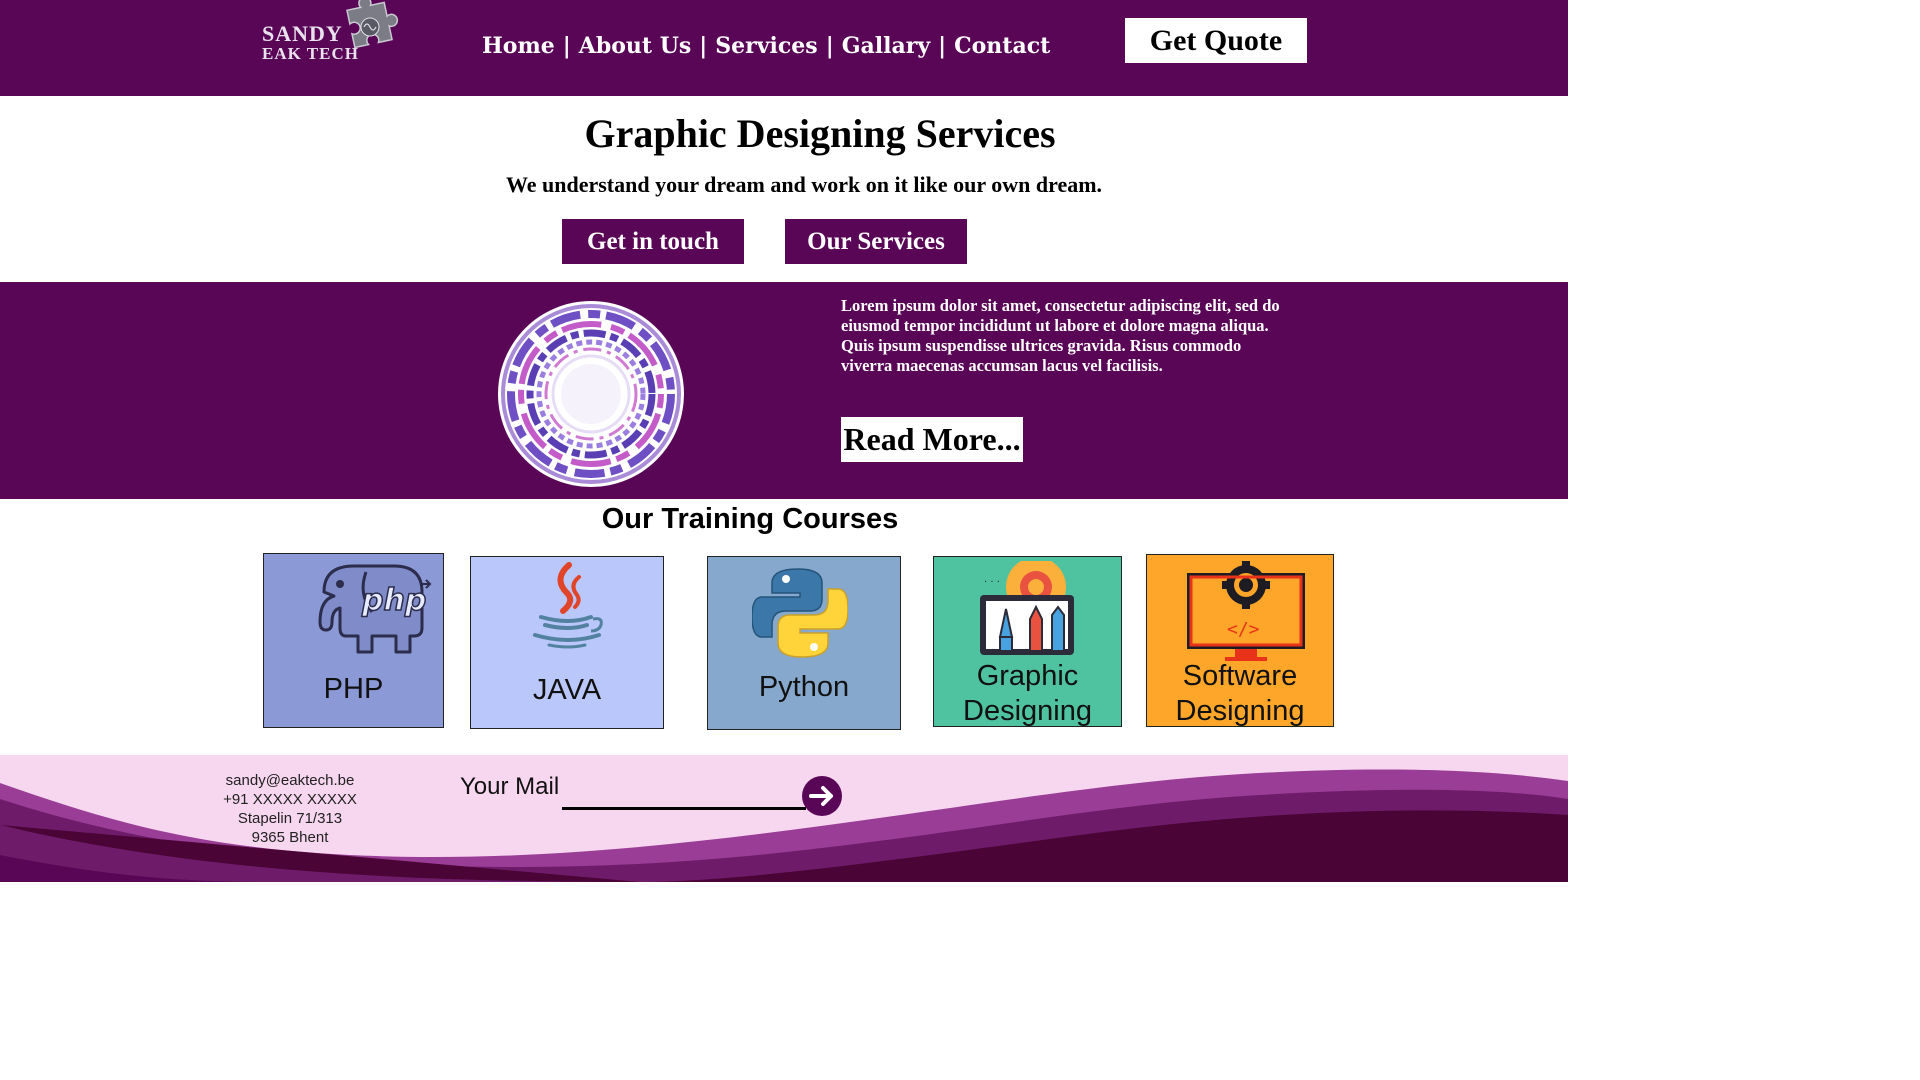 The width and height of the screenshot is (1920, 1080). I want to click on newsletter-label: Your Mail, so click(510, 786).